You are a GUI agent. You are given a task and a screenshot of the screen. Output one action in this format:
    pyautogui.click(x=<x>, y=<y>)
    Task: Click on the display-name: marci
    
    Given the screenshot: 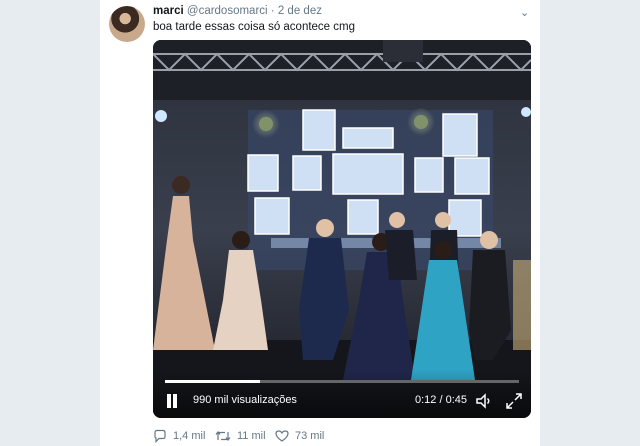 What is the action you would take?
    pyautogui.click(x=168, y=11)
    